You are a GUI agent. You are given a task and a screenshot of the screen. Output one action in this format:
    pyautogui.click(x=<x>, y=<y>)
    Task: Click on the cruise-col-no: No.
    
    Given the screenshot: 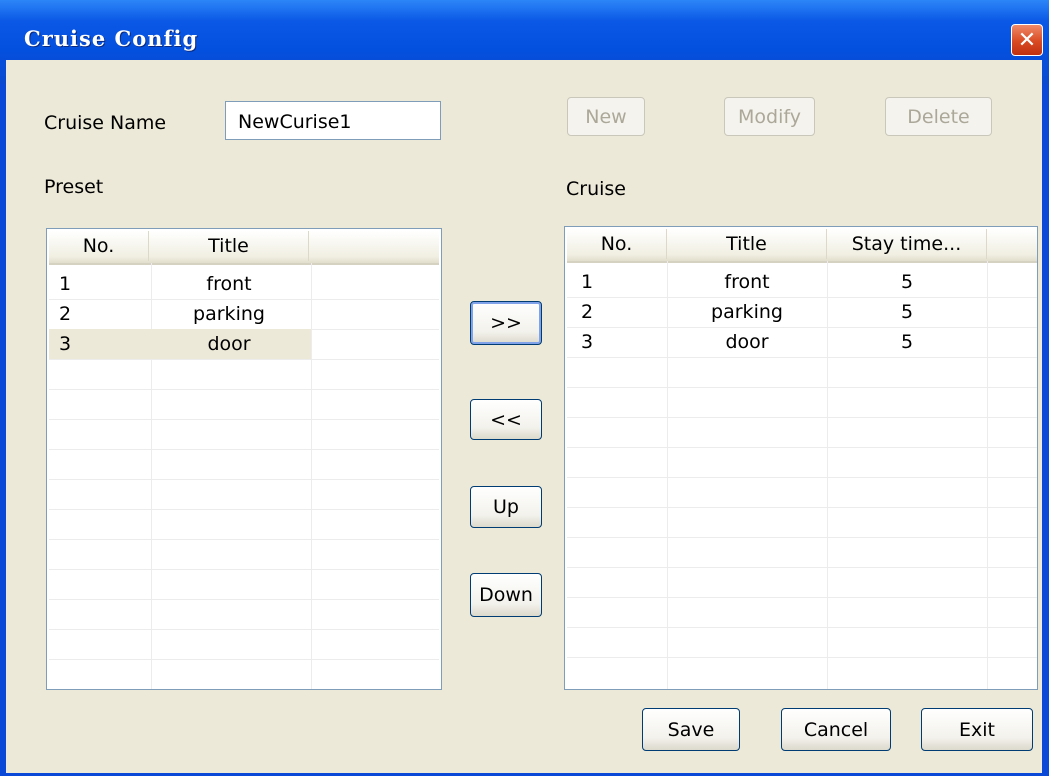 What is the action you would take?
    pyautogui.click(x=617, y=244)
    